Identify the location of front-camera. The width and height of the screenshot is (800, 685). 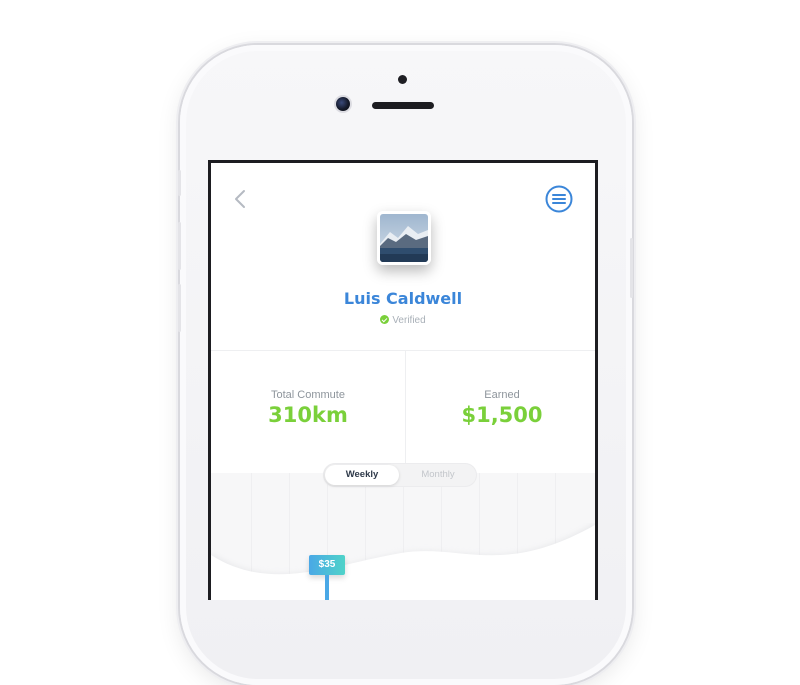
(343, 104).